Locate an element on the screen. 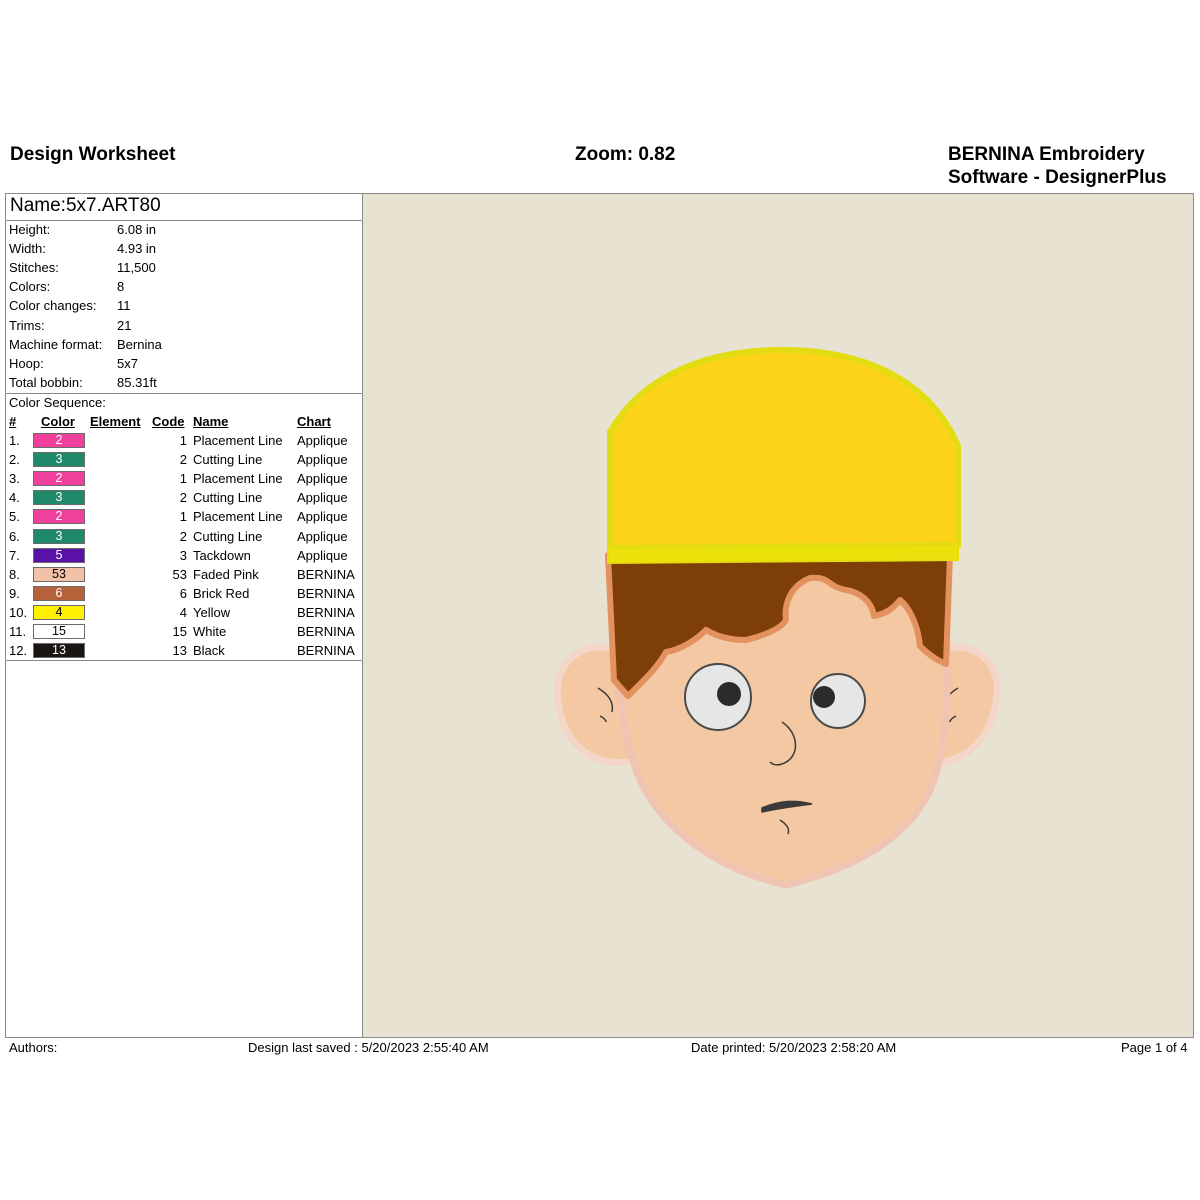 The image size is (1200, 1200). property-label: Hoop: is located at coordinates (26, 363).